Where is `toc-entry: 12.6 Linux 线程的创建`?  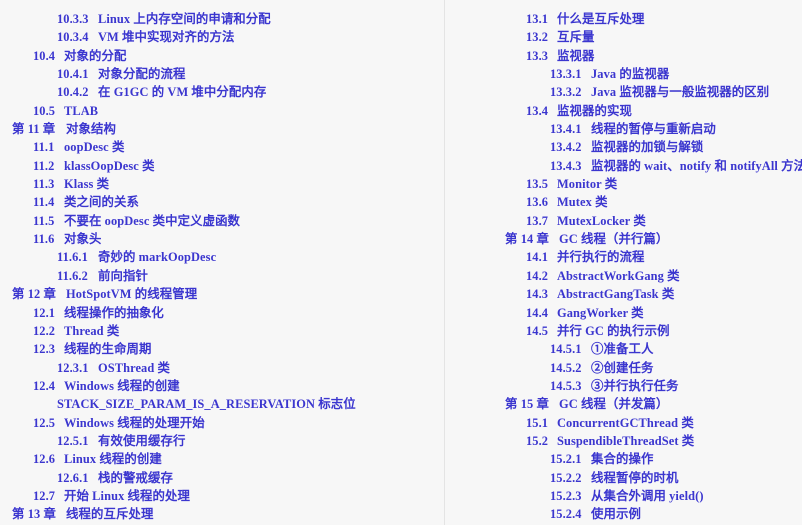
toc-entry: 12.6 Linux 线程的创建 is located at coordinates (238, 459).